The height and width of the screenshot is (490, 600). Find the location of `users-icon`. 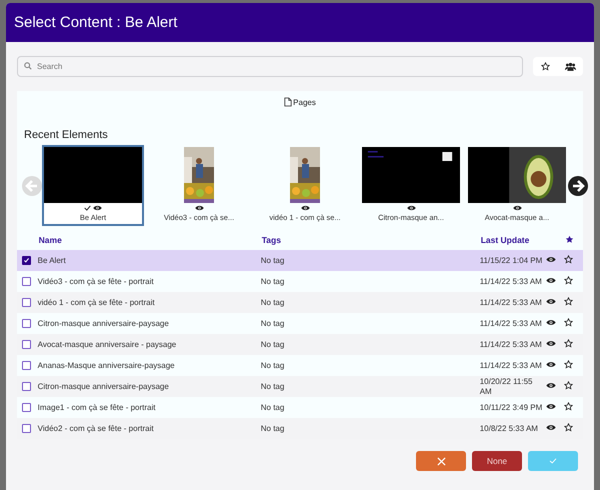

users-icon is located at coordinates (570, 67).